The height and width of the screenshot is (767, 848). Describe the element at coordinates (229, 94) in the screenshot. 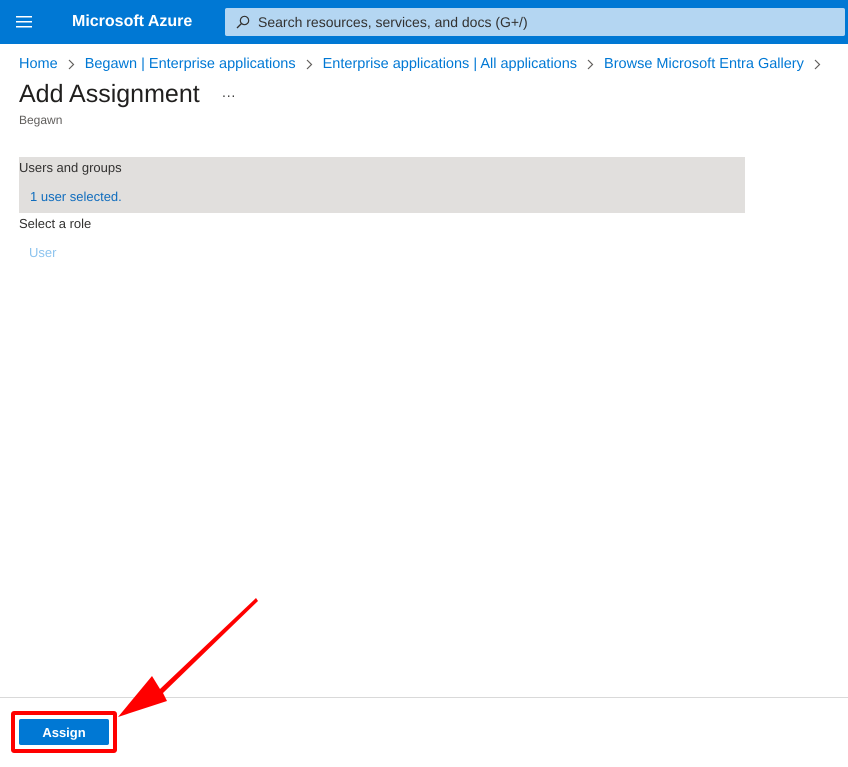

I see `more-button: ···` at that location.